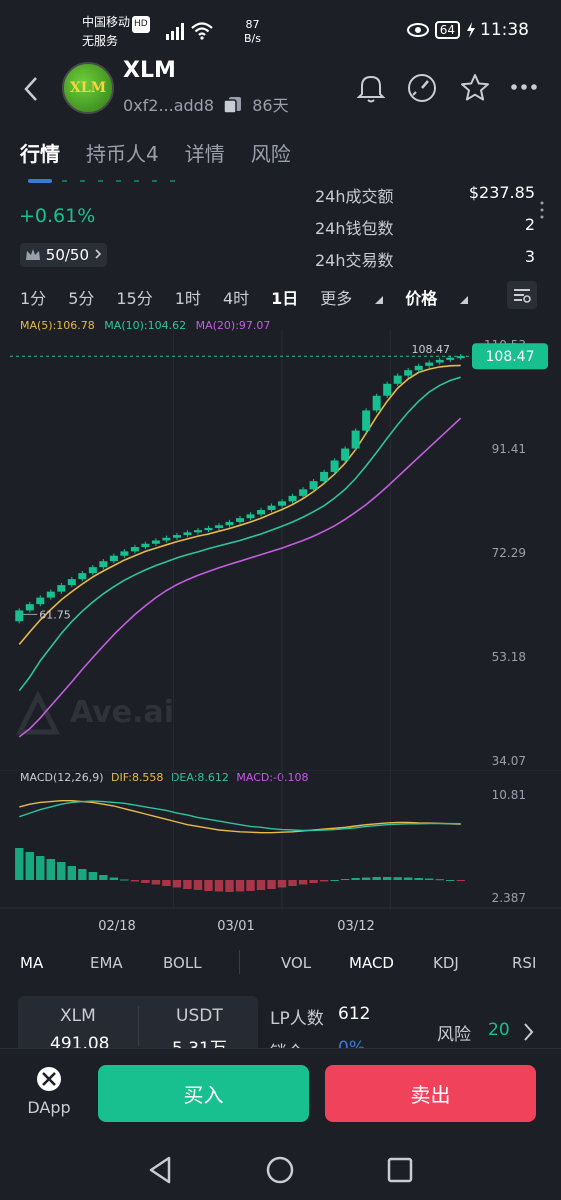  I want to click on net-speed: 87 B/s, so click(252, 32).